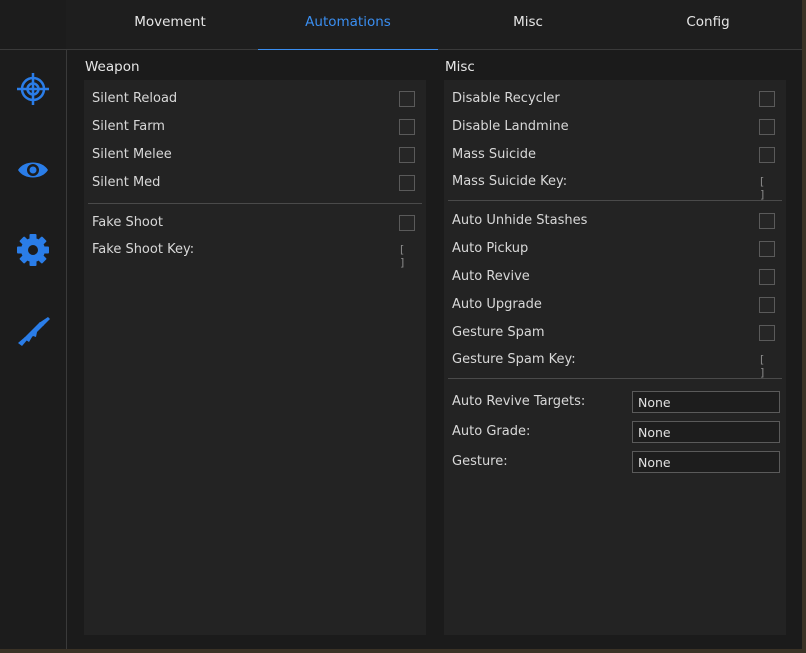 The image size is (806, 653). Describe the element at coordinates (491, 276) in the screenshot. I see `auto-revive-label: Auto Revive` at that location.